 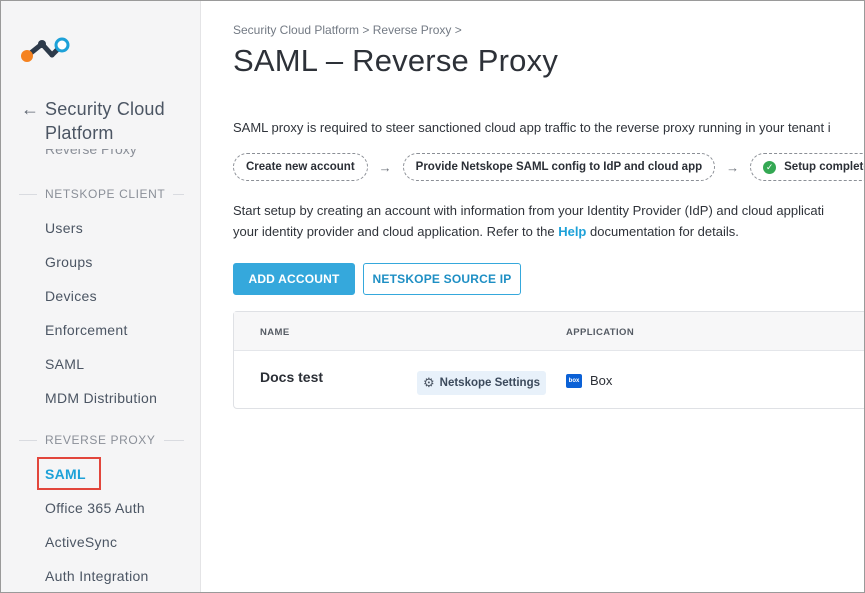 I want to click on netskope-logo, so click(x=45, y=49).